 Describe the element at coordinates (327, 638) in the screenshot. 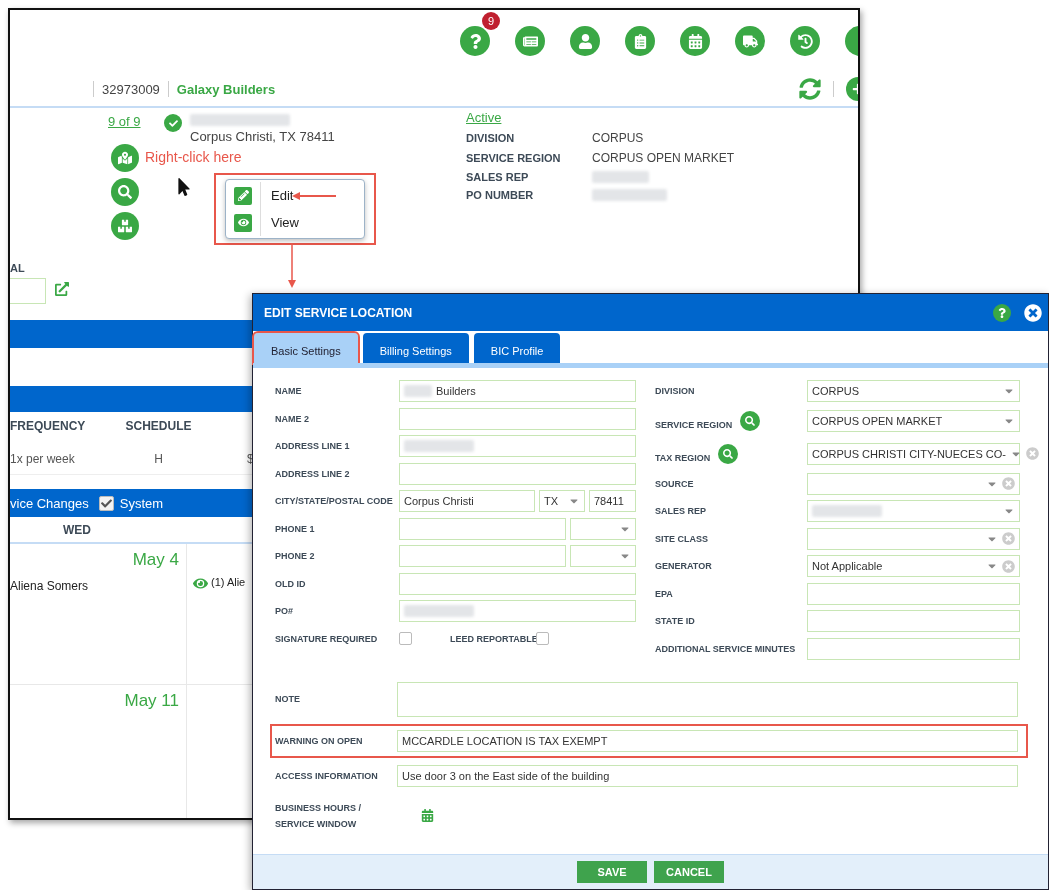

I see `checkbox-label: SIGNATURE REQUIRED` at that location.